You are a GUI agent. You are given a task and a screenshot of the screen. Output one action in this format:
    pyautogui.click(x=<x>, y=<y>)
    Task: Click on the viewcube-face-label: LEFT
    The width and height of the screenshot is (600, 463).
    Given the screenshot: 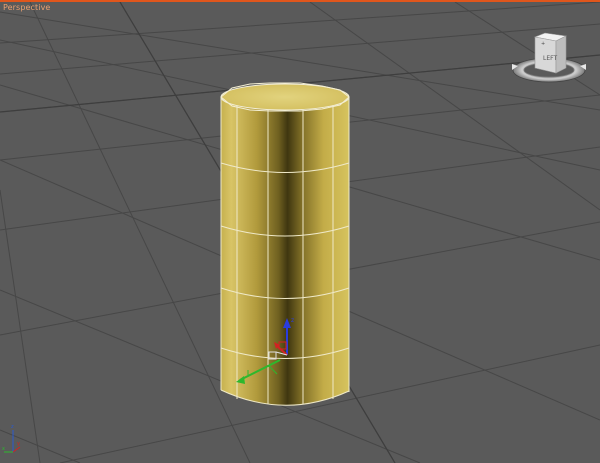 What is the action you would take?
    pyautogui.click(x=550, y=58)
    